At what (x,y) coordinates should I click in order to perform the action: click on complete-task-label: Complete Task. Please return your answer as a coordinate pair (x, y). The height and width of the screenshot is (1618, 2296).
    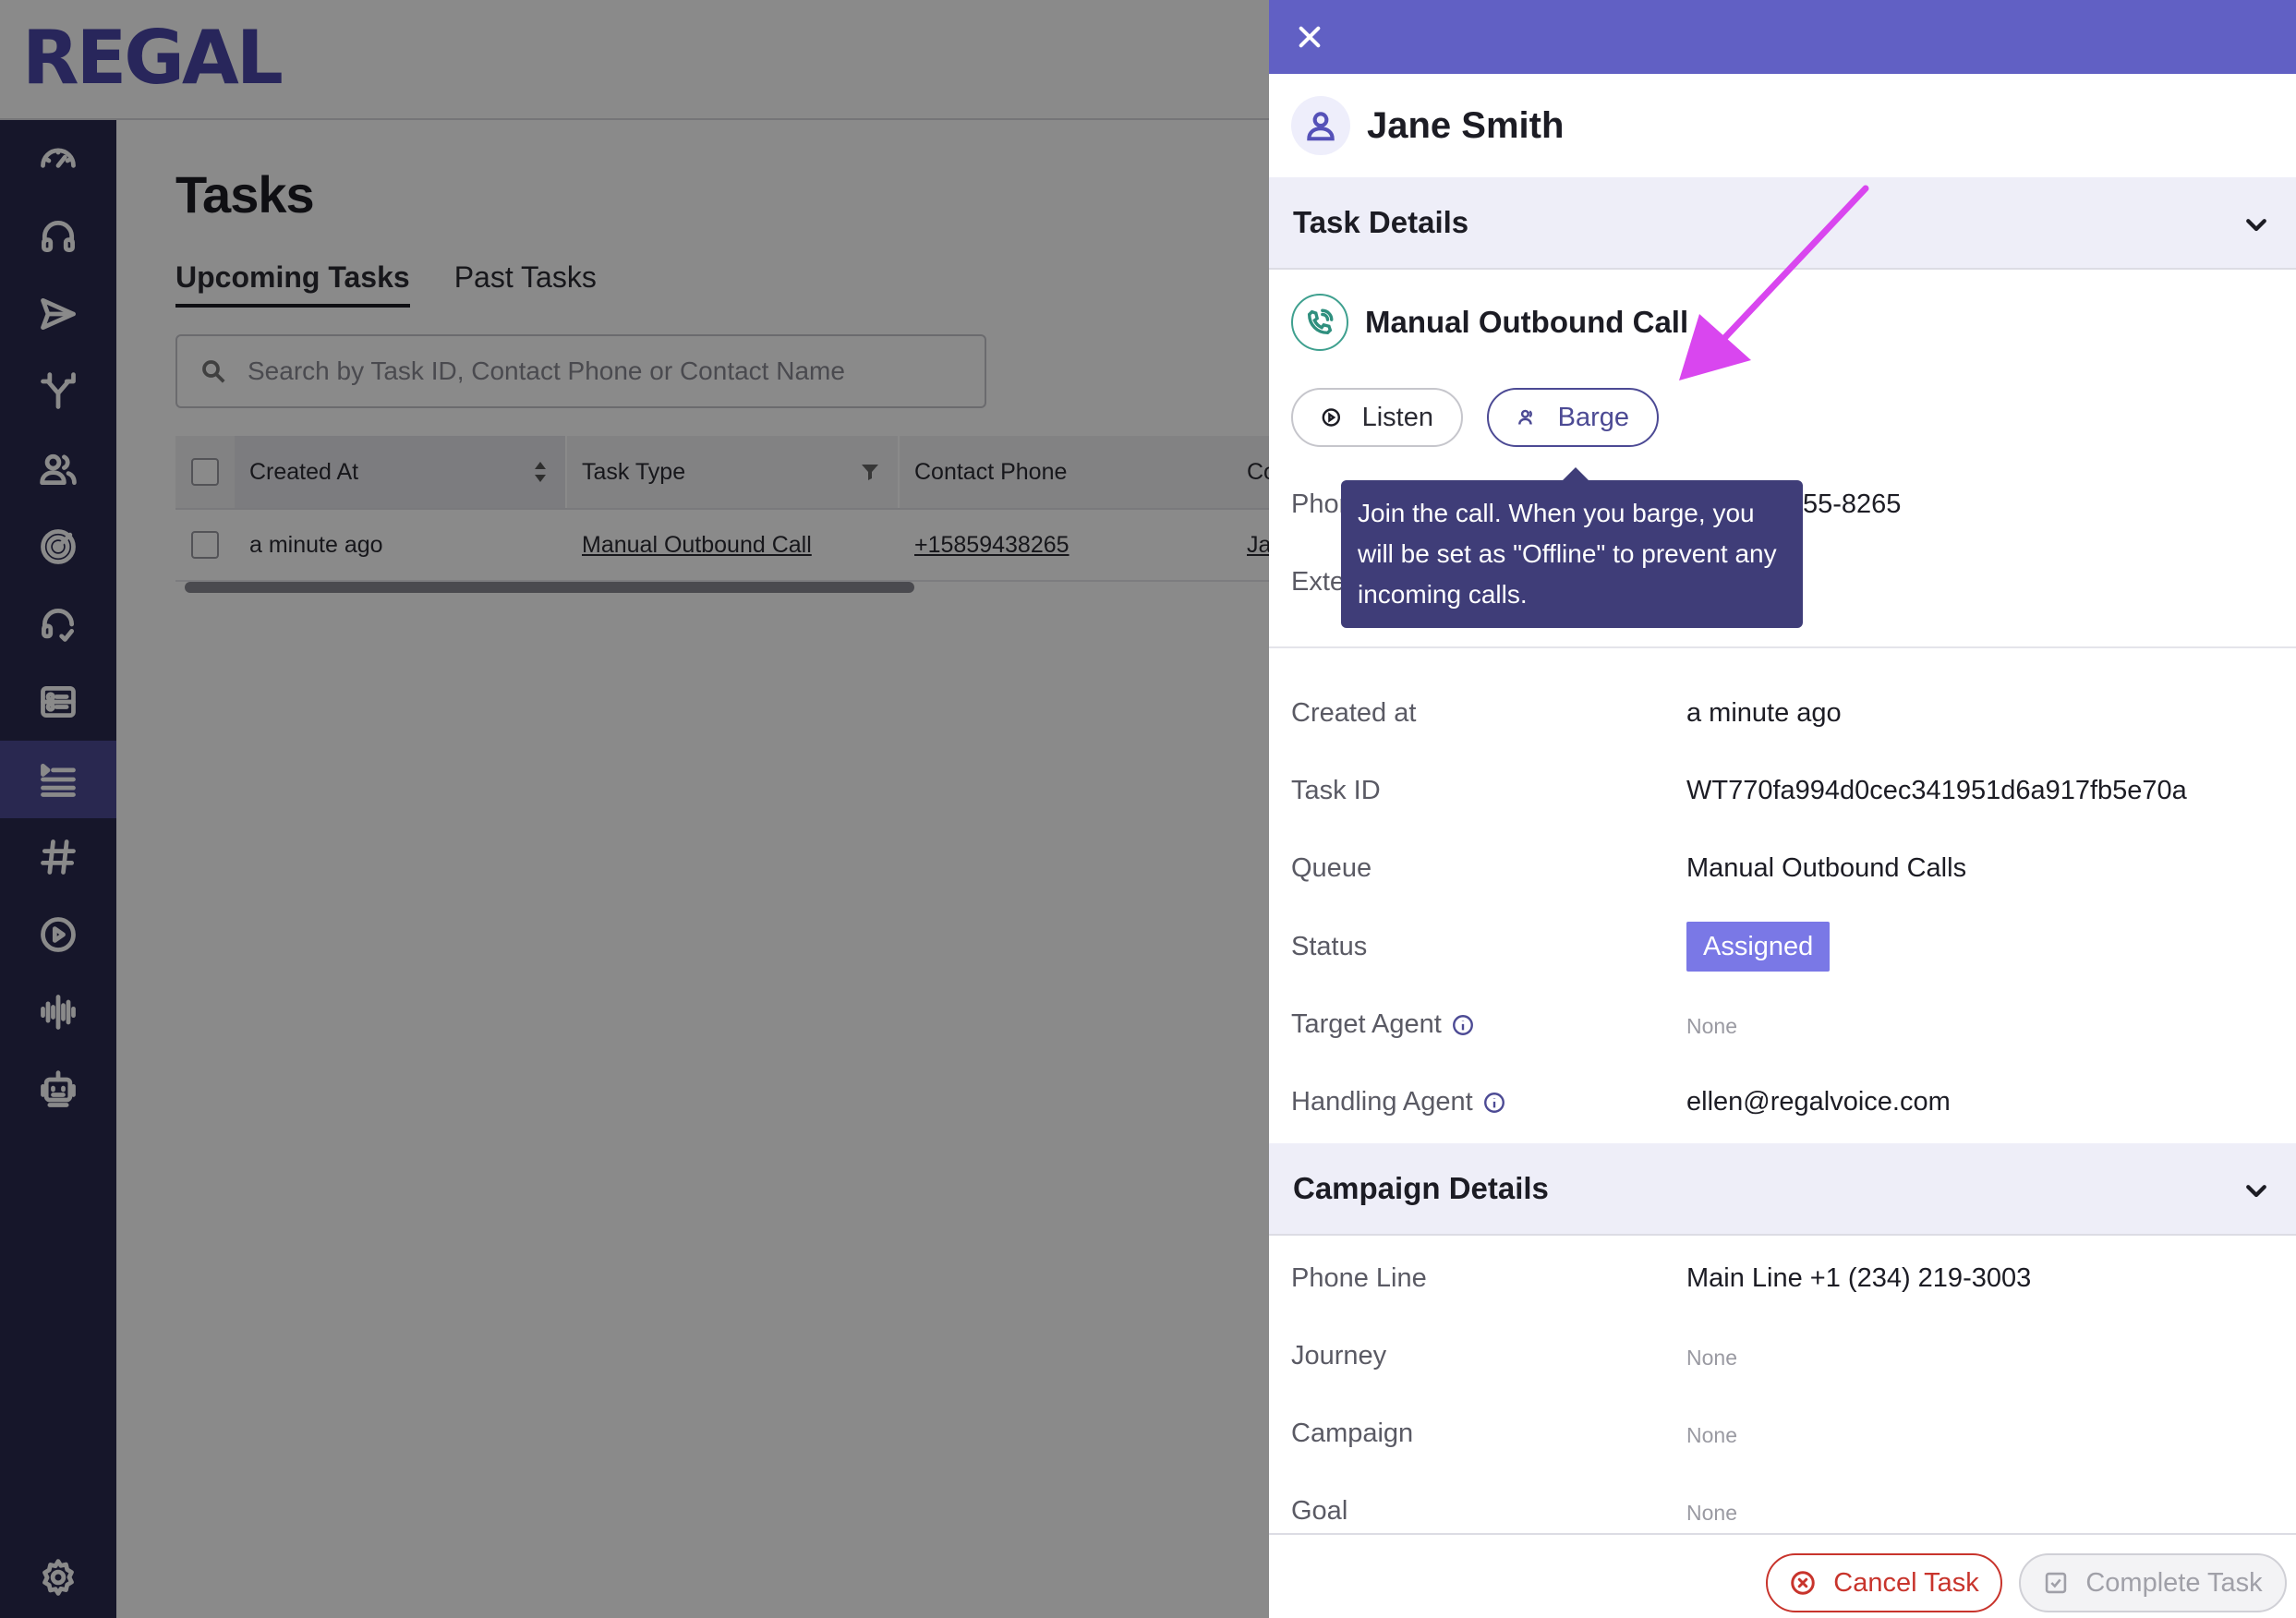
    Looking at the image, I should click on (2174, 1583).